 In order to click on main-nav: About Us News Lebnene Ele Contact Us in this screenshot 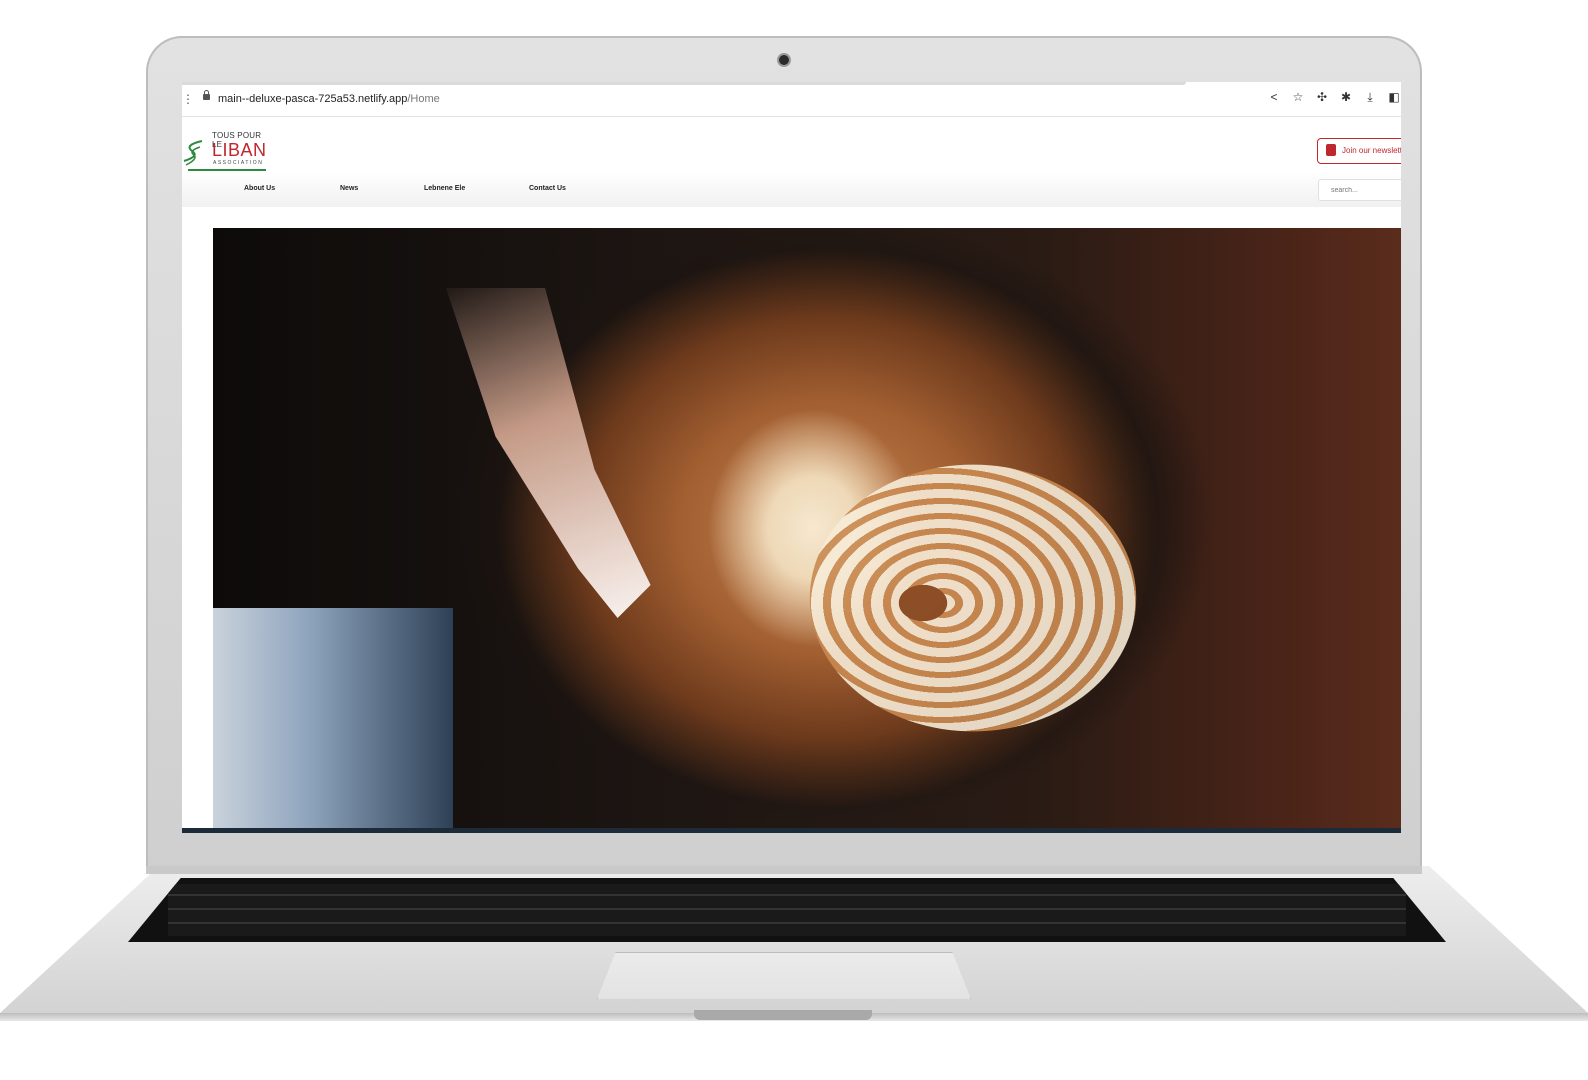, I will do `click(791, 189)`.